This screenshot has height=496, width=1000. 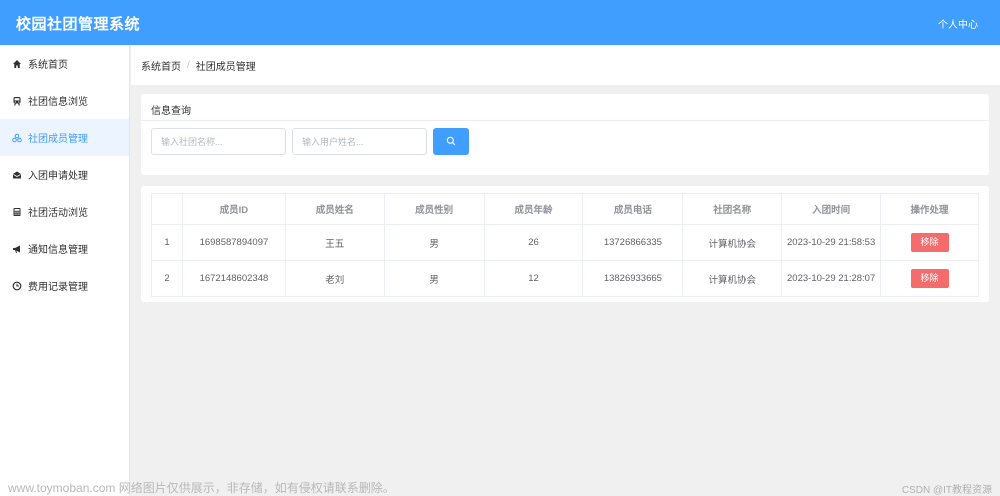 I want to click on sidebar-item-fees: 费用记录管理, so click(x=64, y=285).